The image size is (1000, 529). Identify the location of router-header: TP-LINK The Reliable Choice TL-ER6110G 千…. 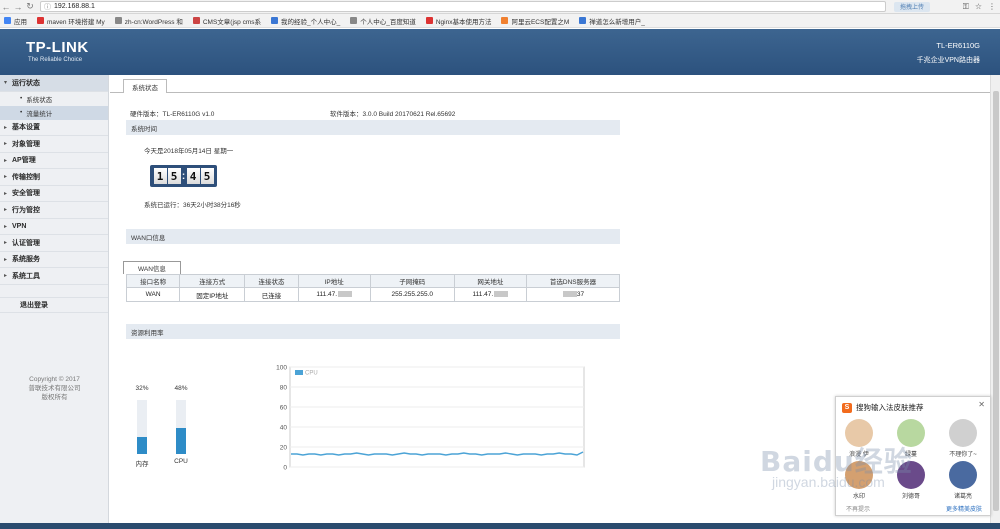
(500, 52).